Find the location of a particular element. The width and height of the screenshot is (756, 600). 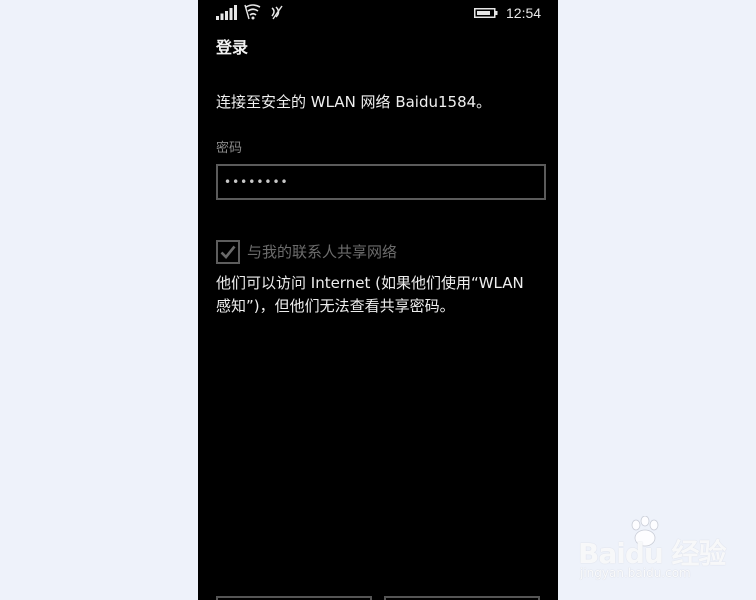

page-title: 登录 is located at coordinates (232, 47).